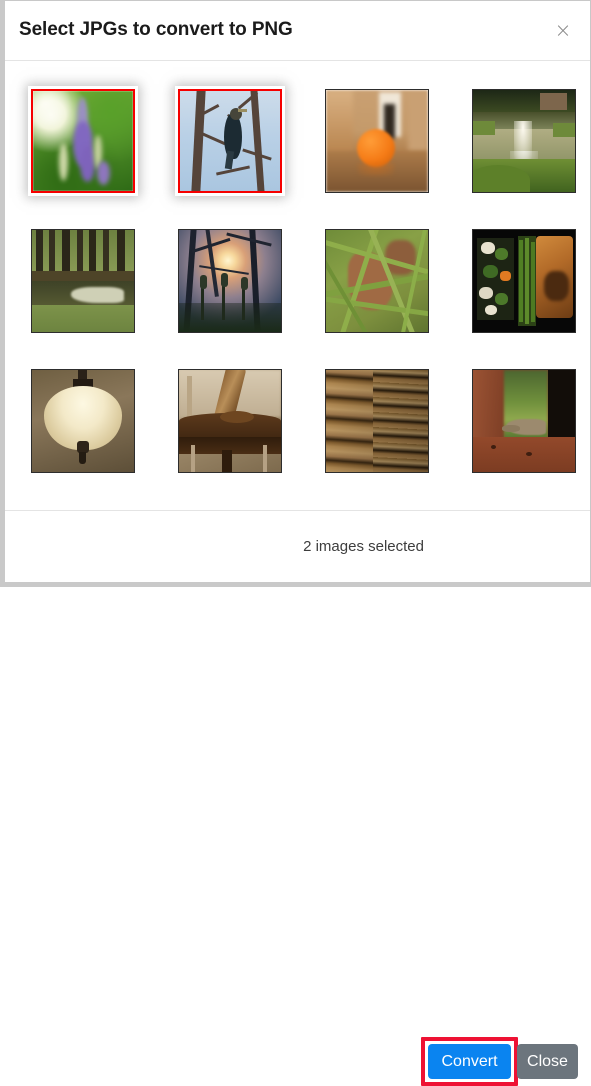 This screenshot has width=591, height=1086. I want to click on thumbnail-image-flower, so click(83, 141).